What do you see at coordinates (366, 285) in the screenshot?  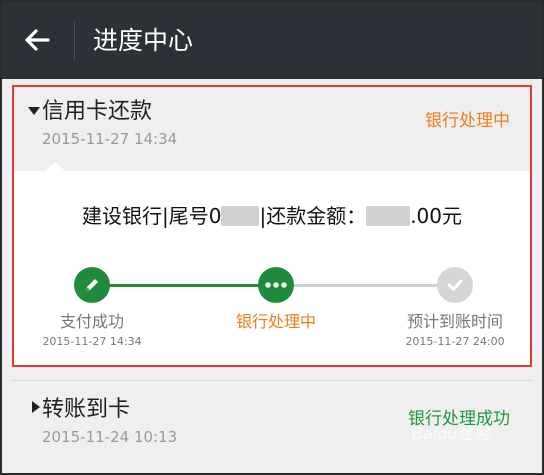 I see `progress-line-pending` at bounding box center [366, 285].